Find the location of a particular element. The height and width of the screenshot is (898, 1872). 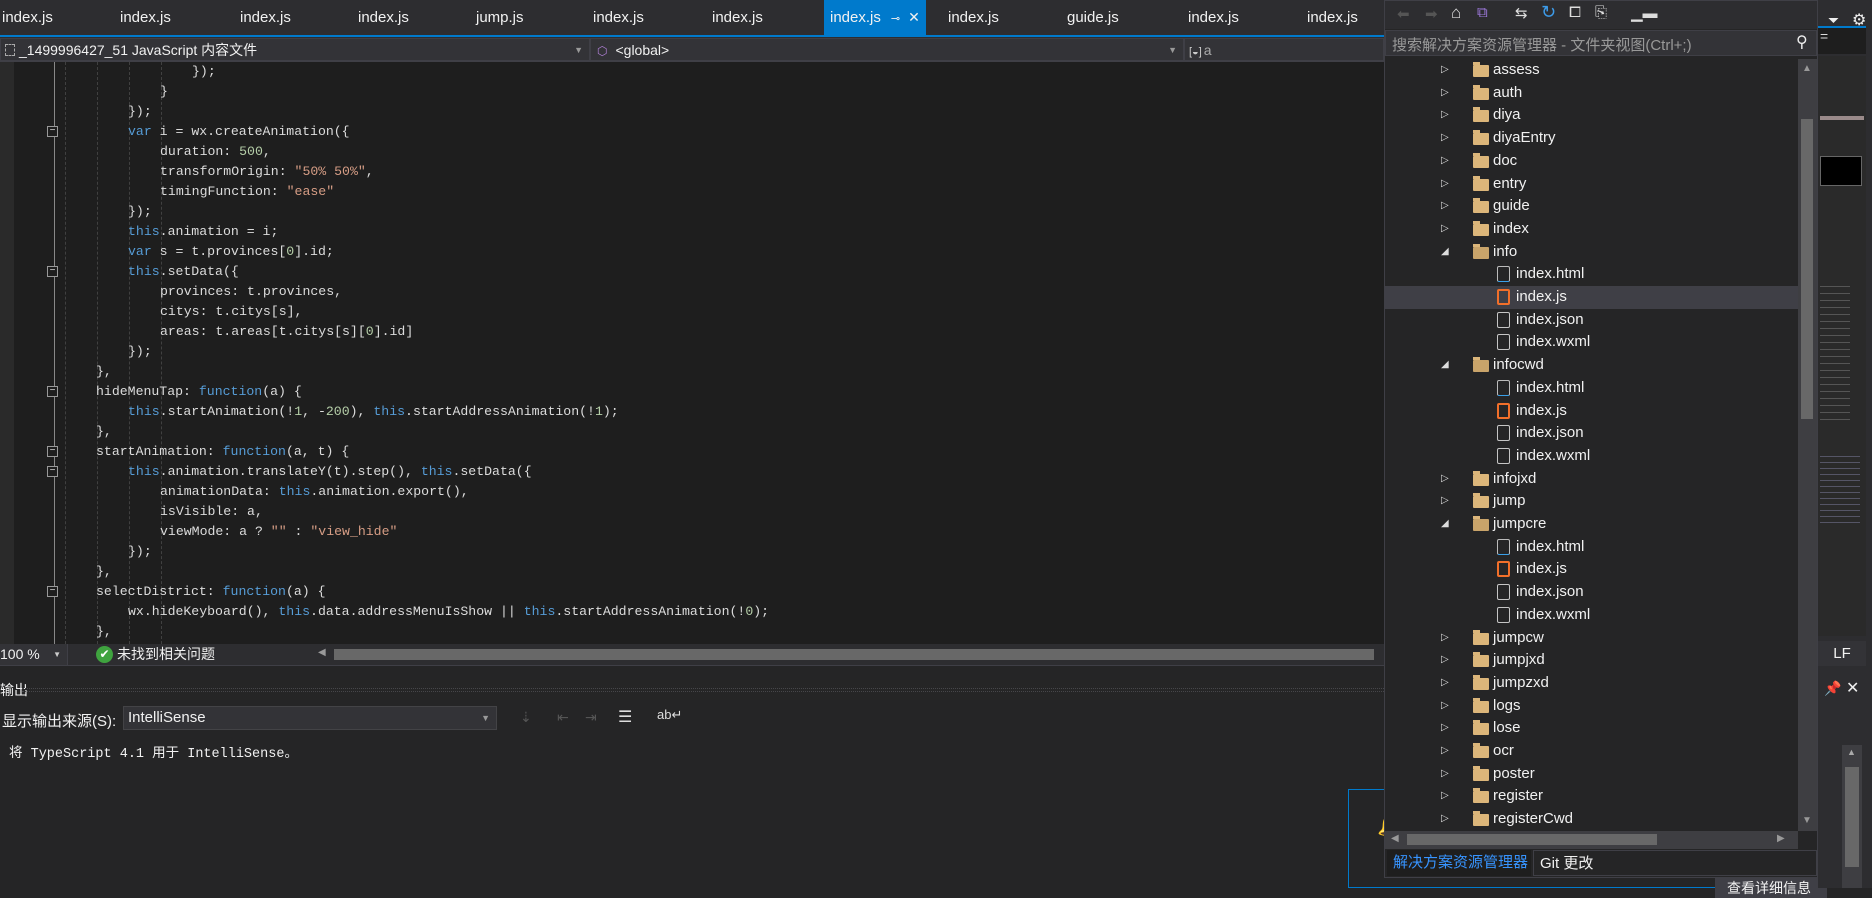

tree-folder: ▷ infojxd is located at coordinates (1601, 479).